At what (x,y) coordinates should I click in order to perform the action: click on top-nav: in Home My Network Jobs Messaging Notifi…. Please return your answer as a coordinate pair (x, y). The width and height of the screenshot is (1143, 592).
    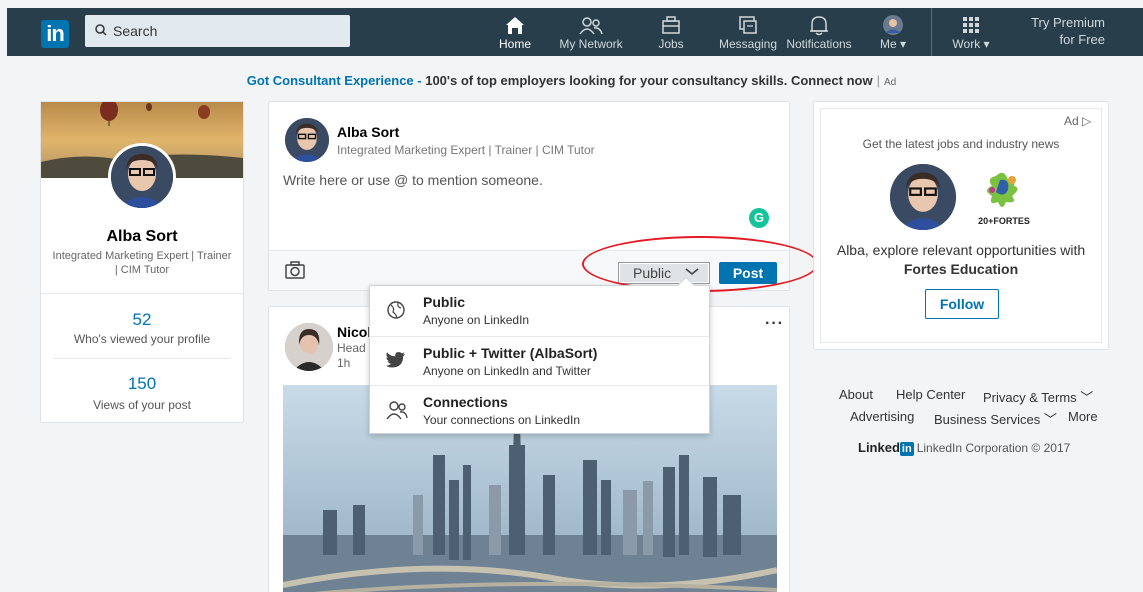
    Looking at the image, I should click on (575, 32).